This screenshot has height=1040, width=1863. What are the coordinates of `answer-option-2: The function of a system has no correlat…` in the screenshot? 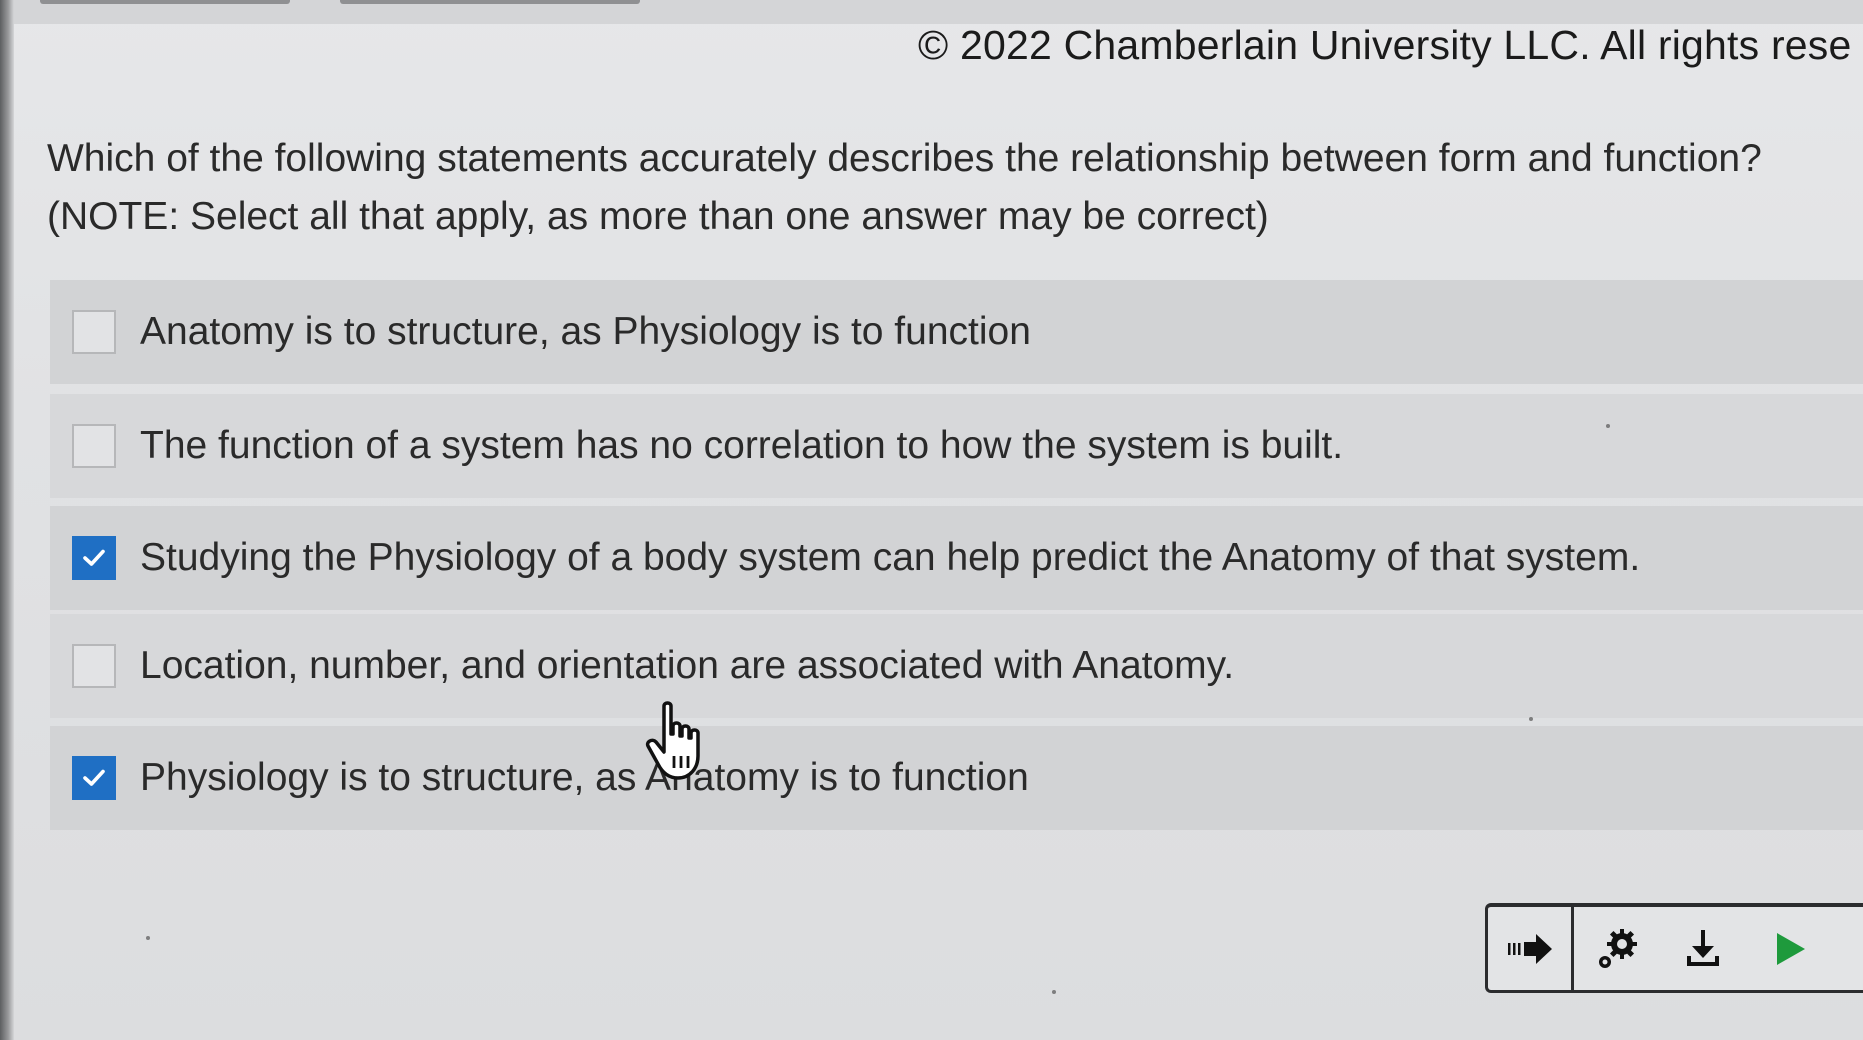 It's located at (956, 446).